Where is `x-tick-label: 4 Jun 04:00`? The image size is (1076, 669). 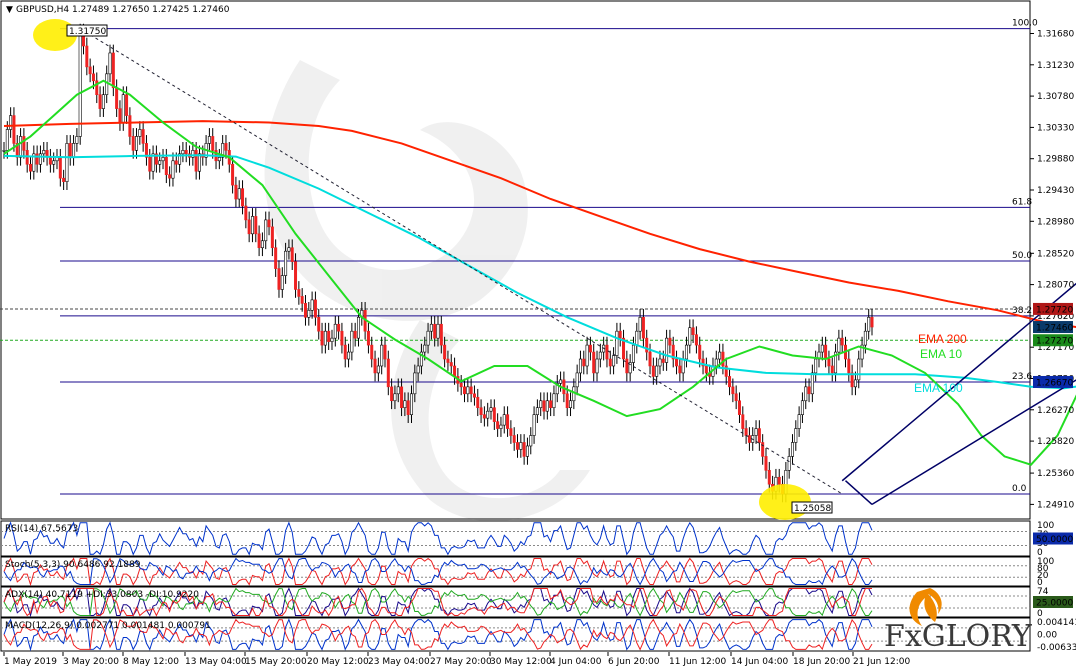 x-tick-label: 4 Jun 04:00 is located at coordinates (576, 662).